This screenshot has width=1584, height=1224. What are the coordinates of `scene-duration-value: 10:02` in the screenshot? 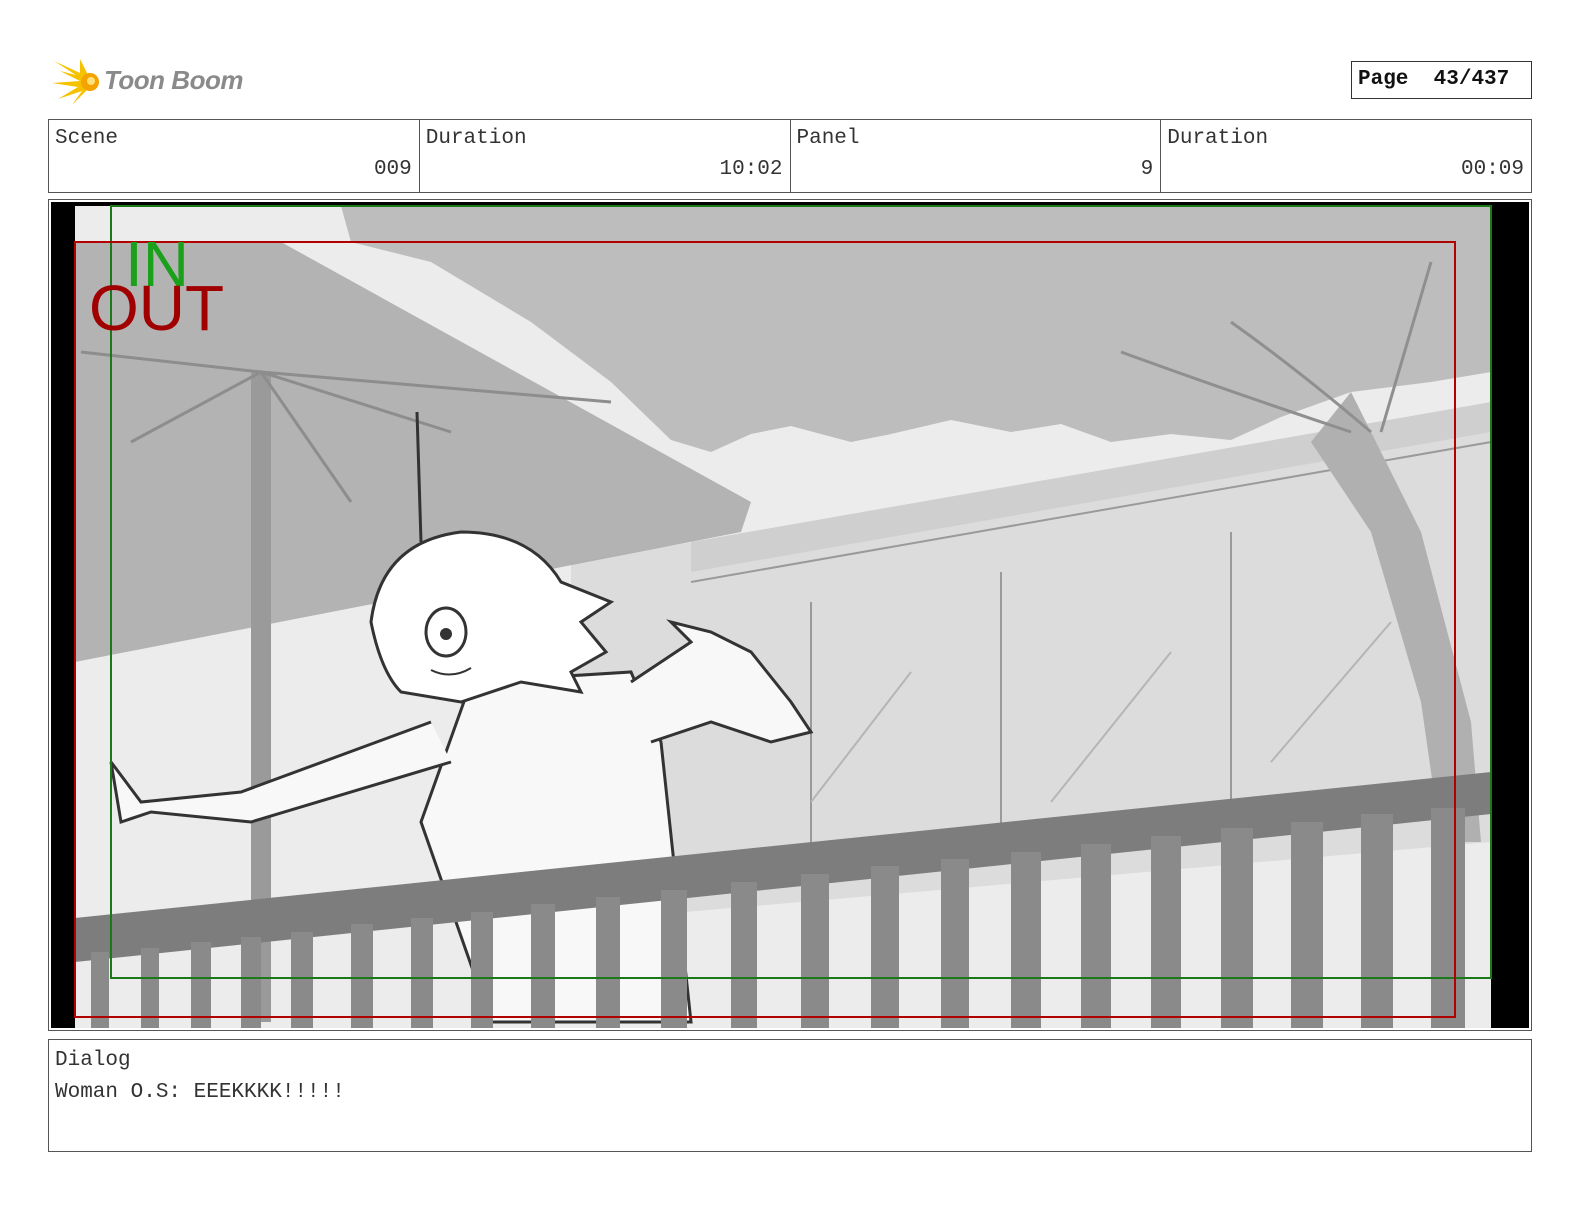 It's located at (751, 169).